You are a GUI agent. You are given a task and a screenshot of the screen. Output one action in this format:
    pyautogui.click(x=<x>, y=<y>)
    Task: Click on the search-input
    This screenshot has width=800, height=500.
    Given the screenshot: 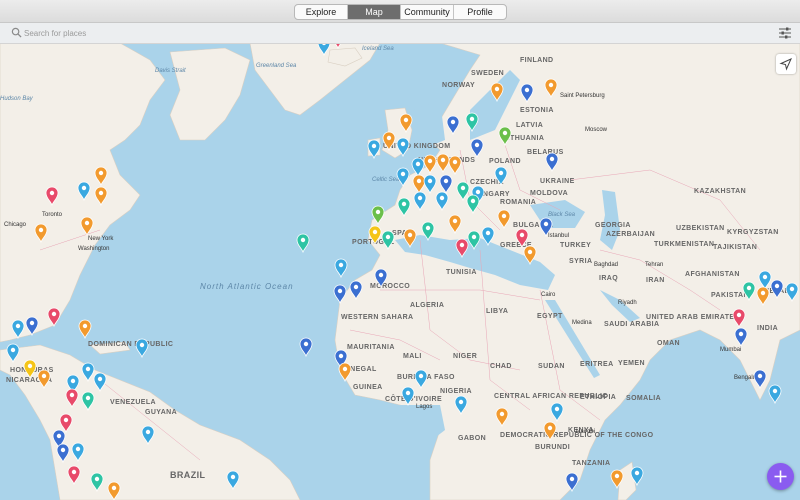 What is the action you would take?
    pyautogui.click(x=174, y=33)
    